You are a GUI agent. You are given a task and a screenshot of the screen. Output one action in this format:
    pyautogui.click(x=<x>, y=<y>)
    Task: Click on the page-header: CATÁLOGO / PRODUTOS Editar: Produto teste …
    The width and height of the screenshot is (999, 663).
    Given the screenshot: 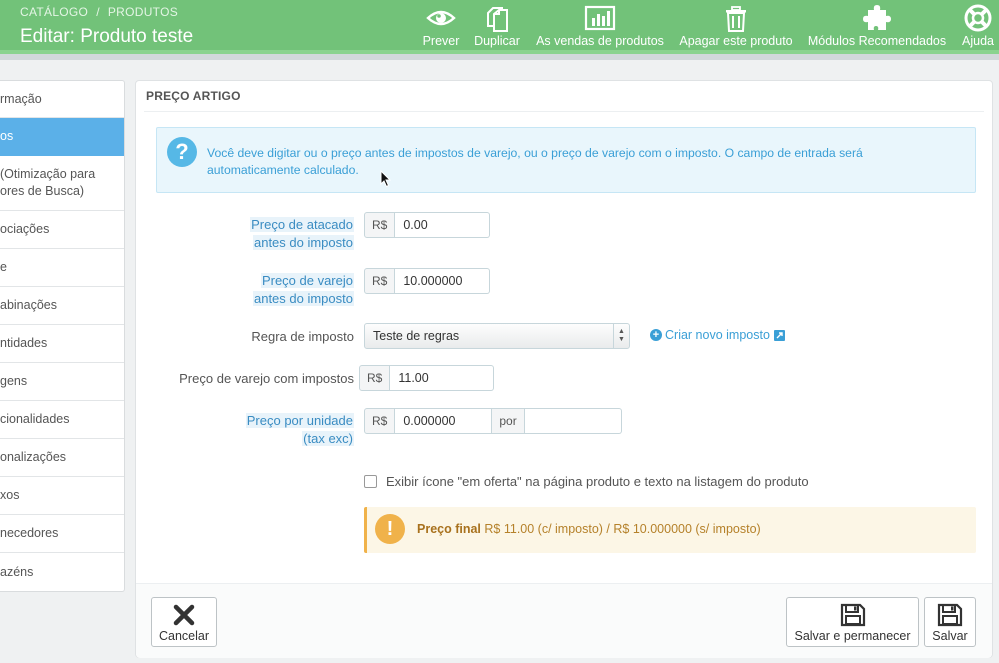 What is the action you would take?
    pyautogui.click(x=499, y=25)
    